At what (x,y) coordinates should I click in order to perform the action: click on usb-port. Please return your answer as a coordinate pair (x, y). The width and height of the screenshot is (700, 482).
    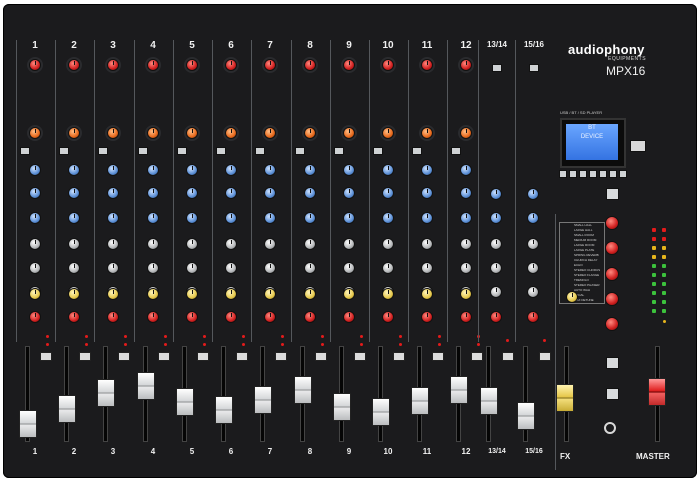
    Looking at the image, I should click on (638, 146).